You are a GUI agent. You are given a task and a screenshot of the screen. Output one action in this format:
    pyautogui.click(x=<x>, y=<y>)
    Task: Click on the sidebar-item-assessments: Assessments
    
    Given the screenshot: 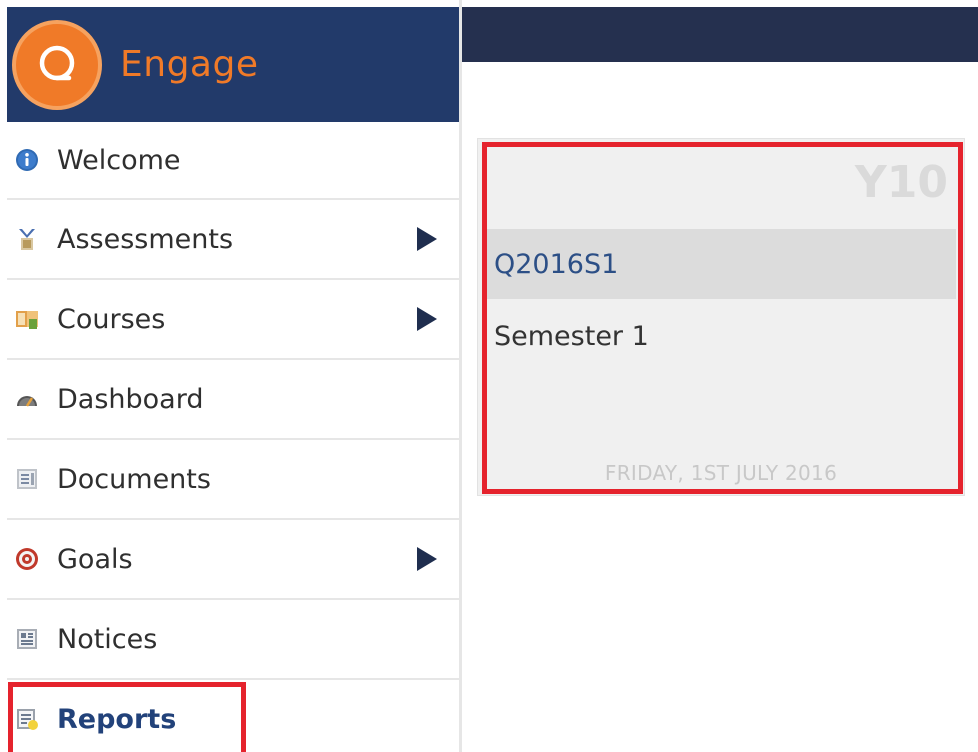 What is the action you would take?
    pyautogui.click(x=233, y=240)
    